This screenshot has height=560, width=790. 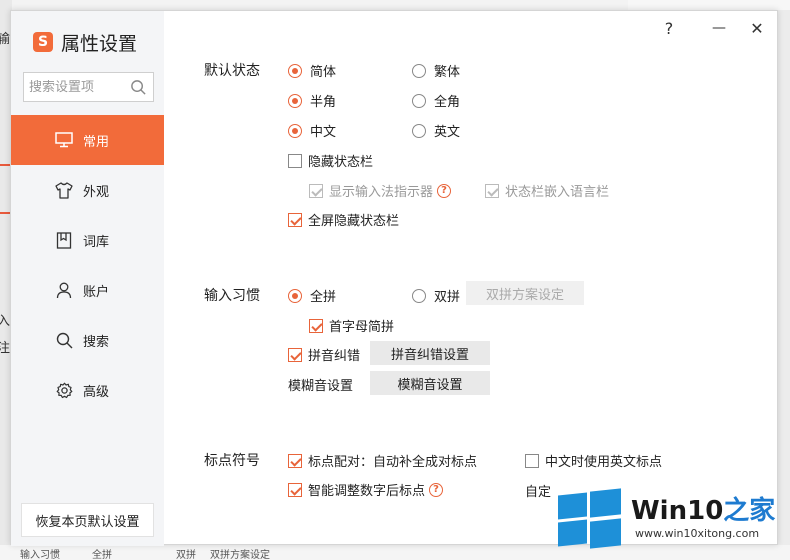 I want to click on fuzzy-sound-label: 模糊音设置, so click(x=321, y=386).